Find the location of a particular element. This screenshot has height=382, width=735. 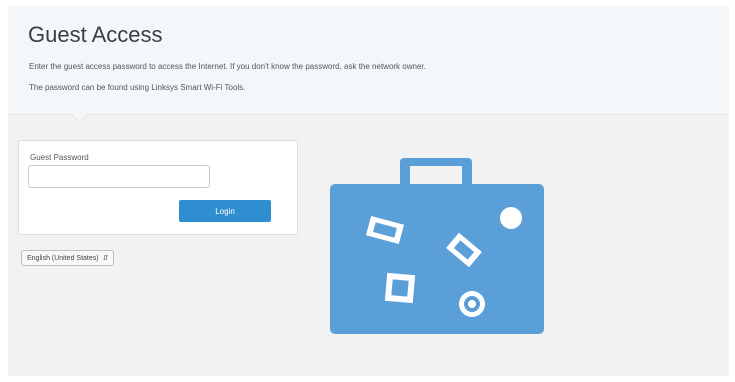

login-button: Login is located at coordinates (225, 211).